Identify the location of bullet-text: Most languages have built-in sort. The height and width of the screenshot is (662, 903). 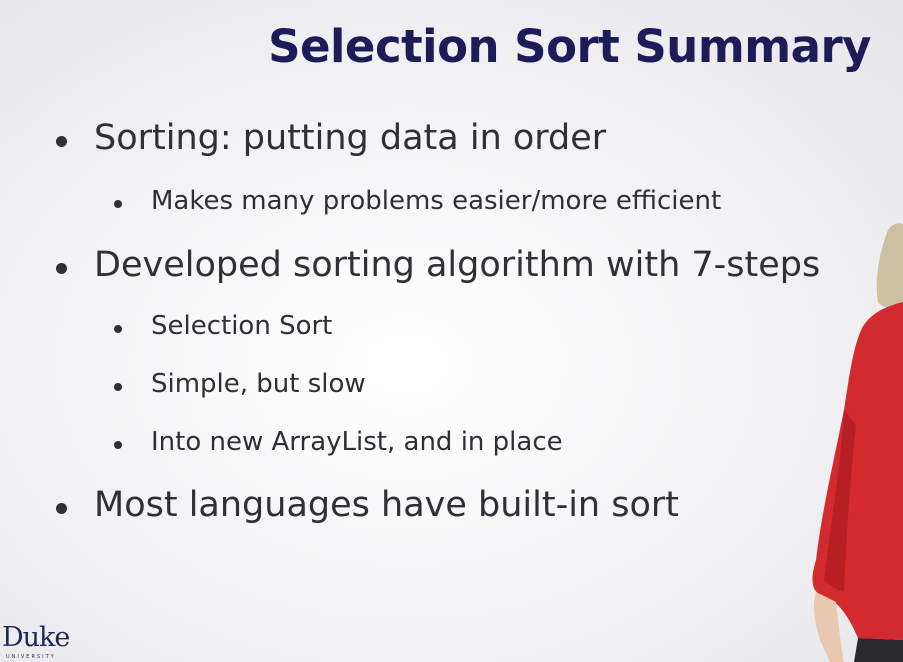
(387, 505).